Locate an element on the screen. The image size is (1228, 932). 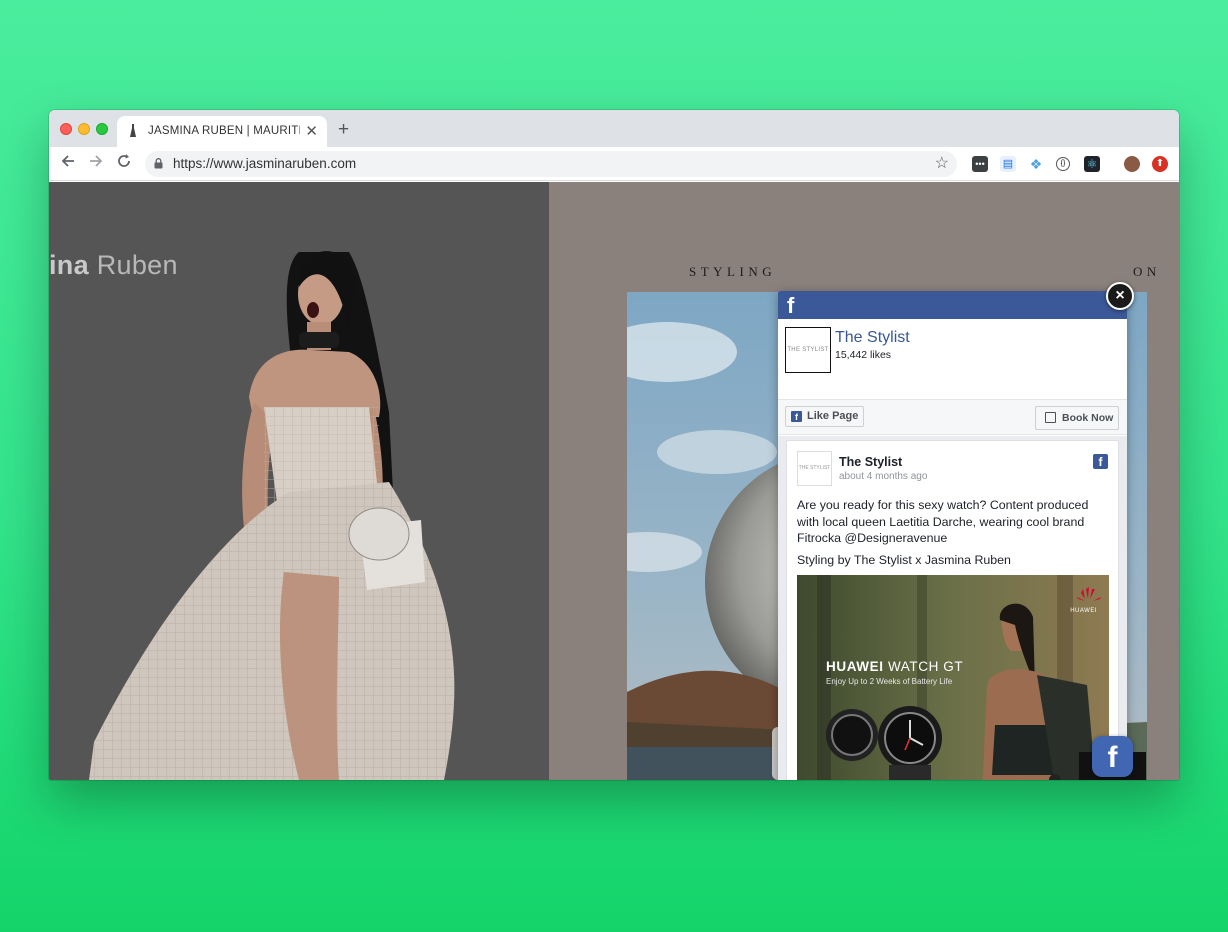
extension-menu-icon: ••• is located at coordinates (980, 164).